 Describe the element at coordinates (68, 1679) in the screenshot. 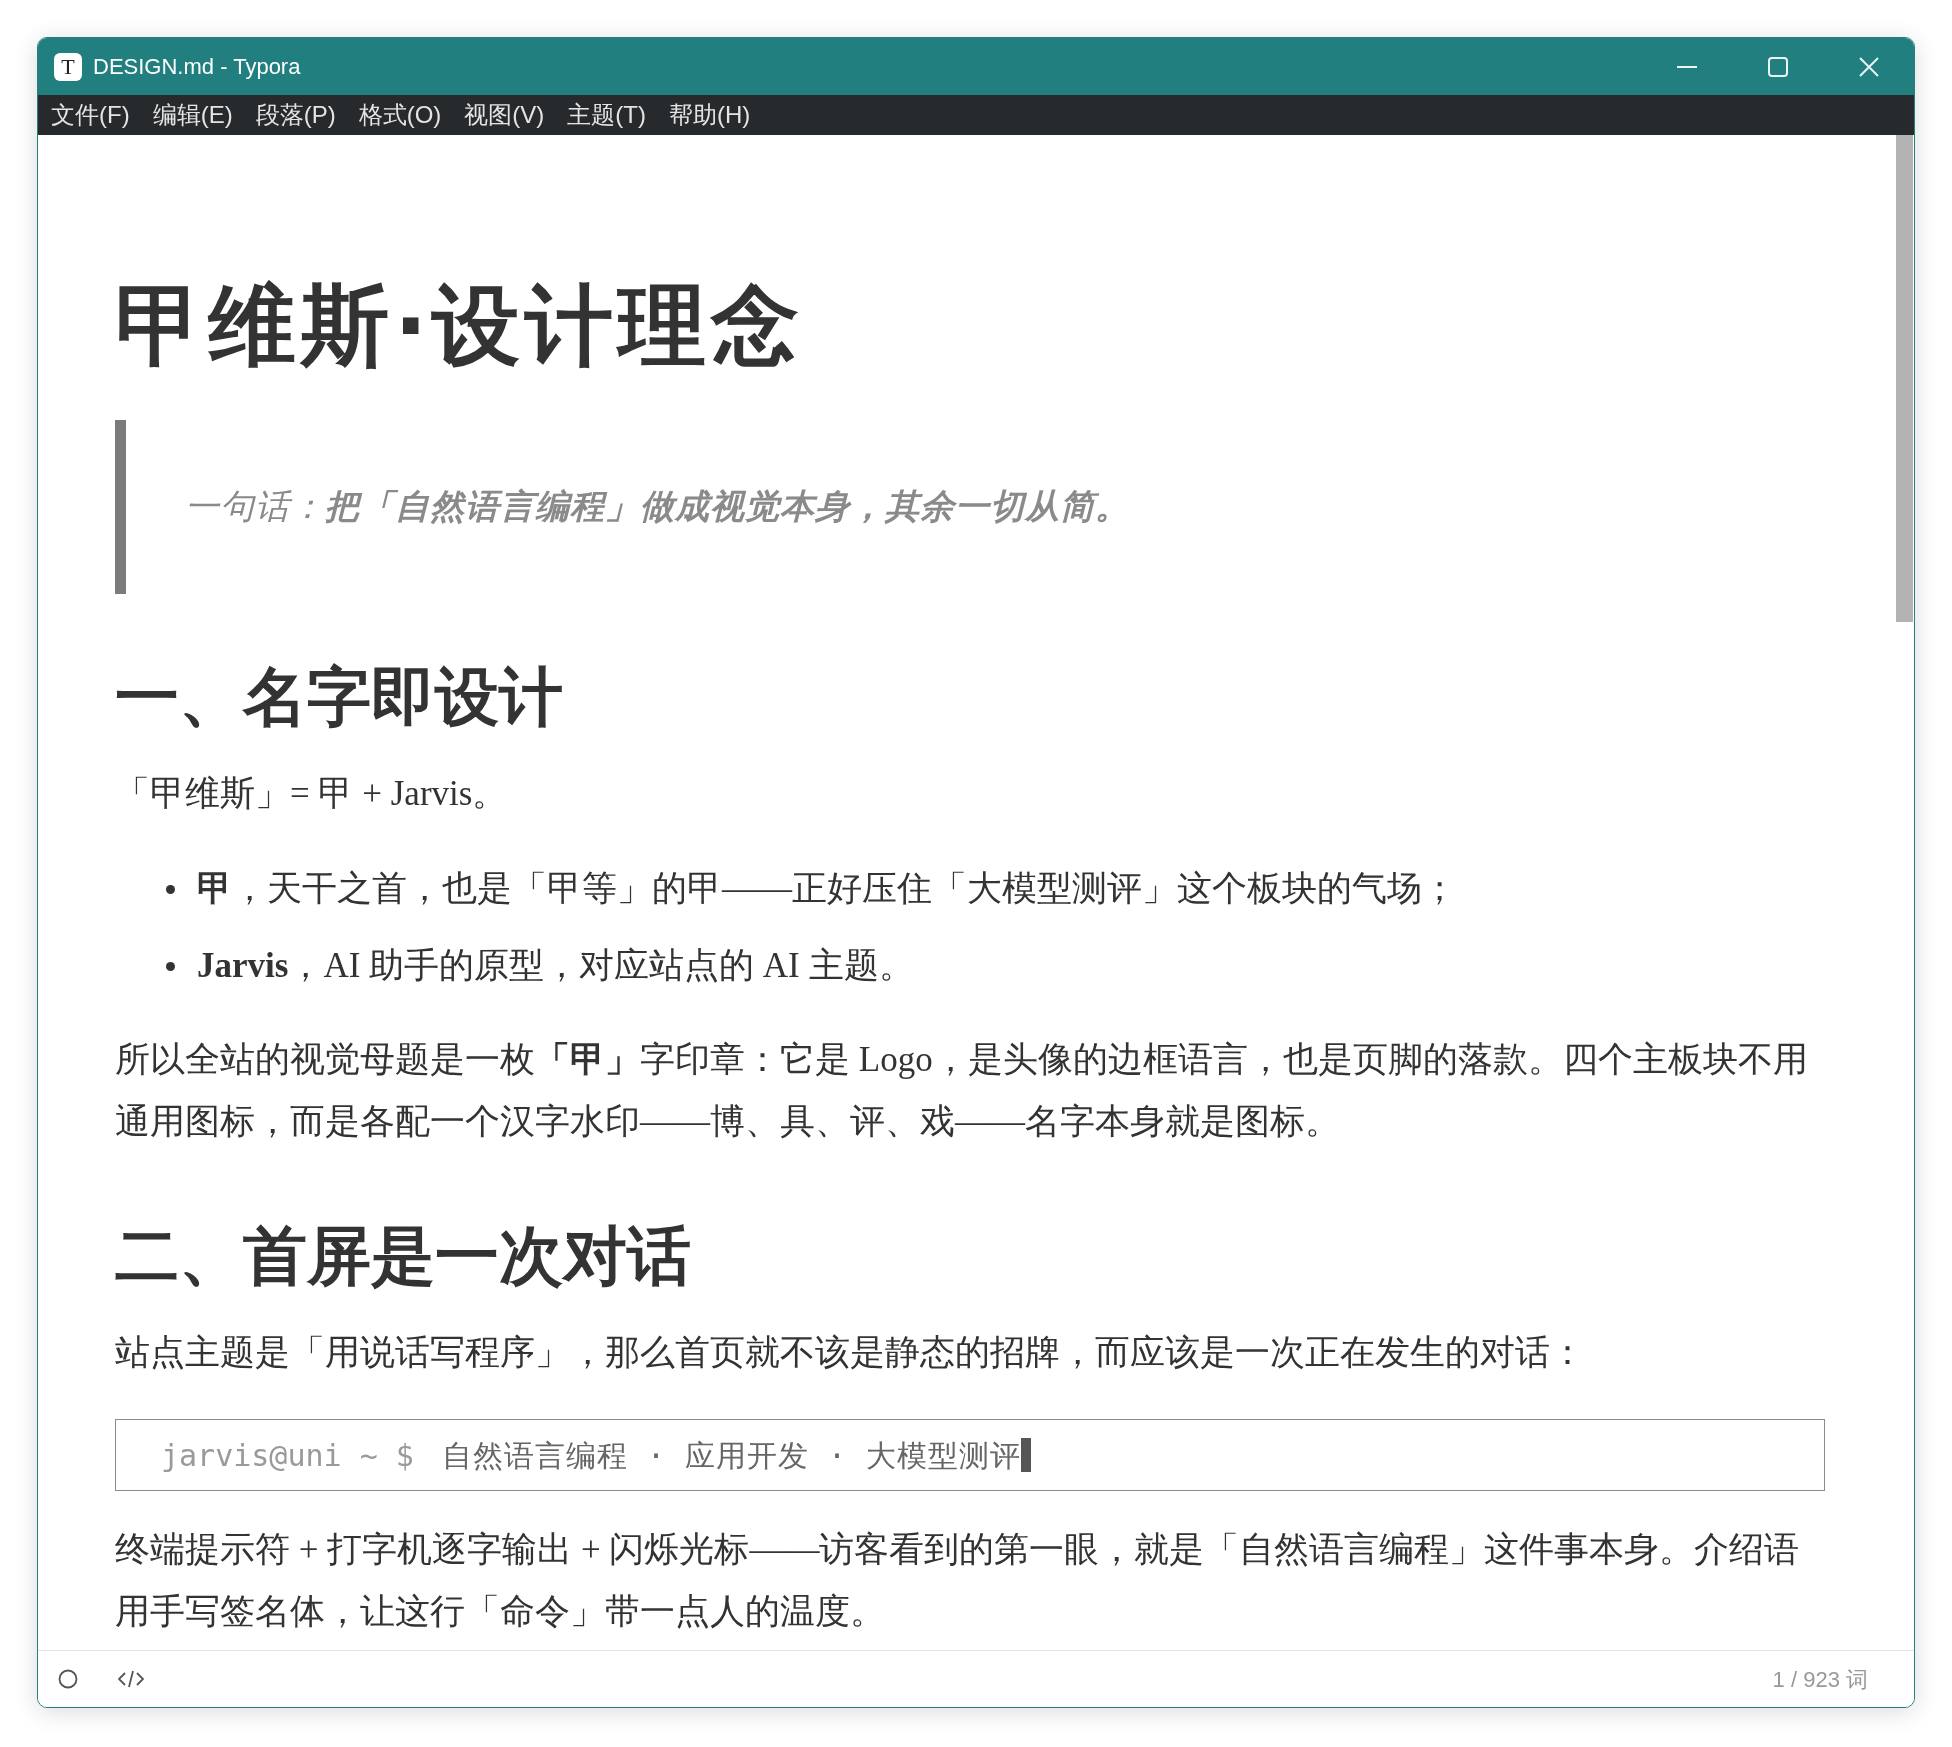

I see `circle-icon` at that location.